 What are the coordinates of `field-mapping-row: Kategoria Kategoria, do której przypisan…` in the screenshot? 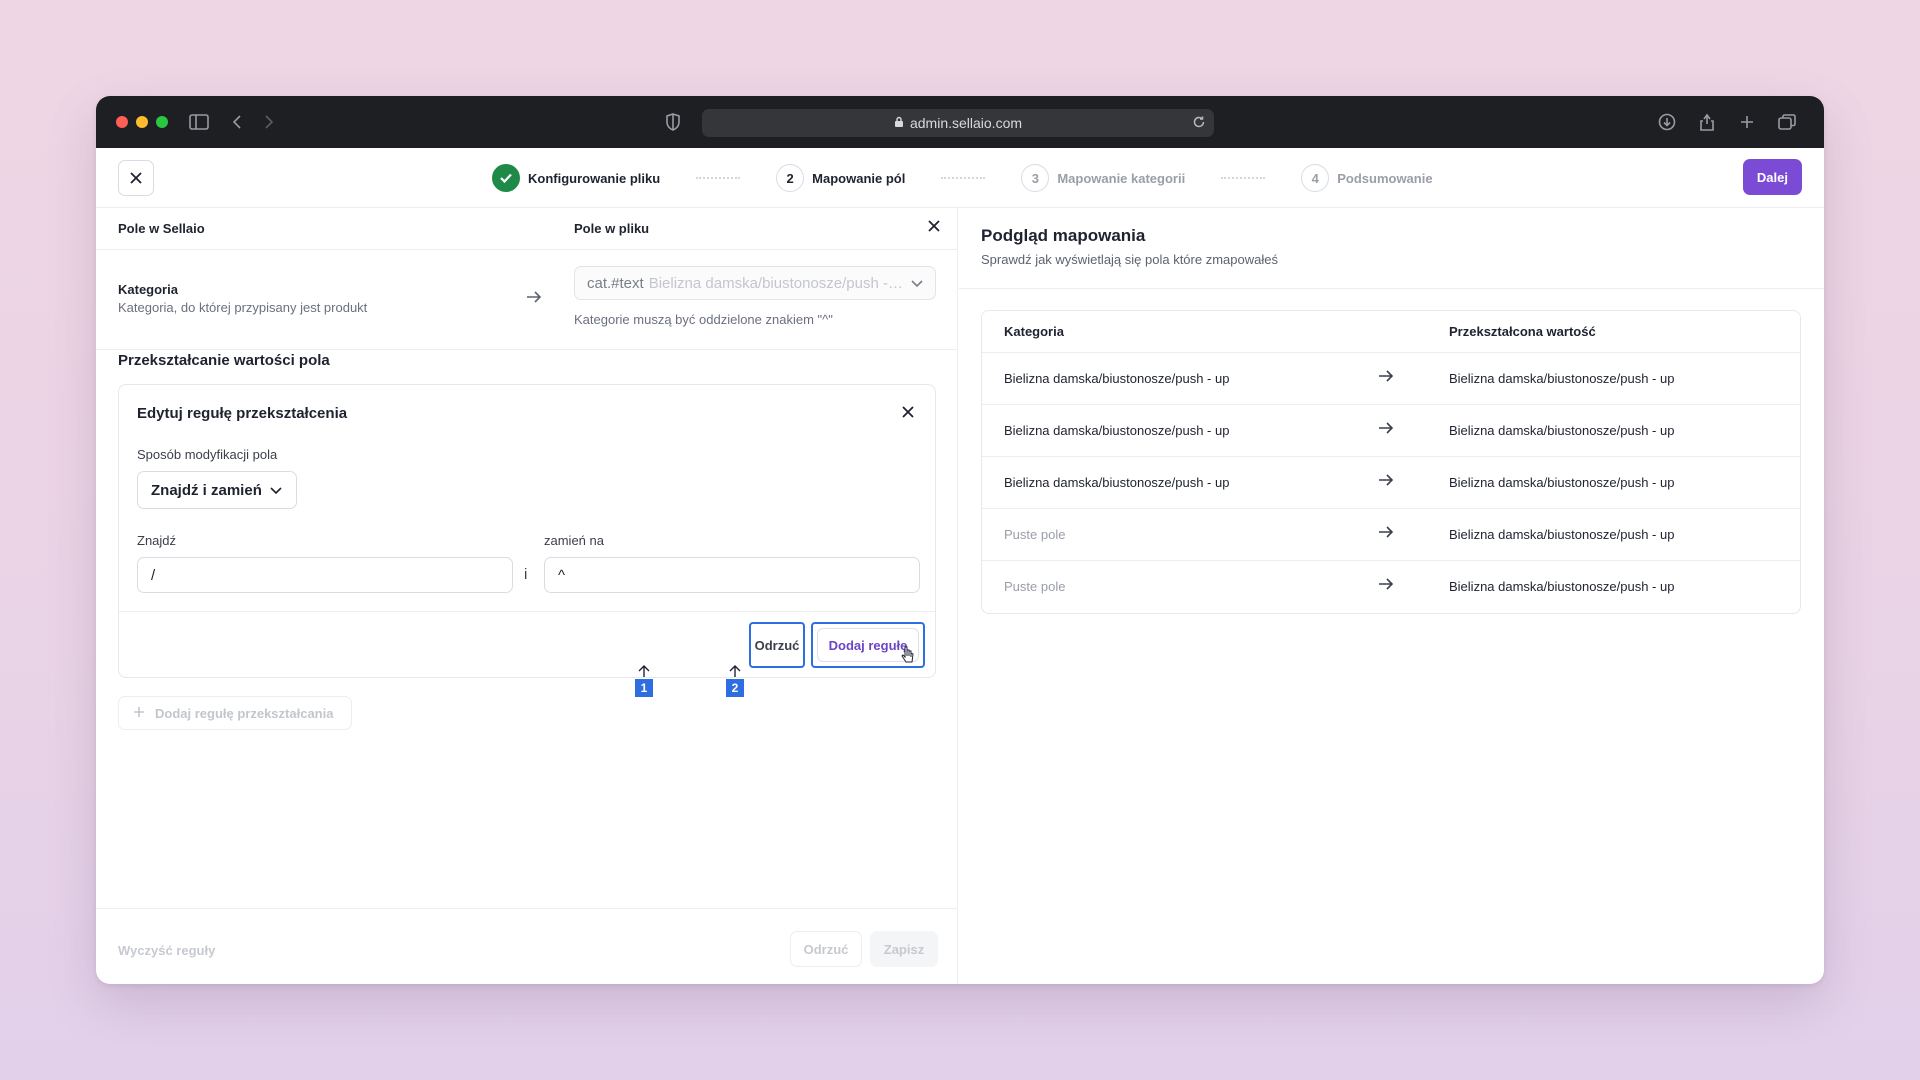 It's located at (526, 300).